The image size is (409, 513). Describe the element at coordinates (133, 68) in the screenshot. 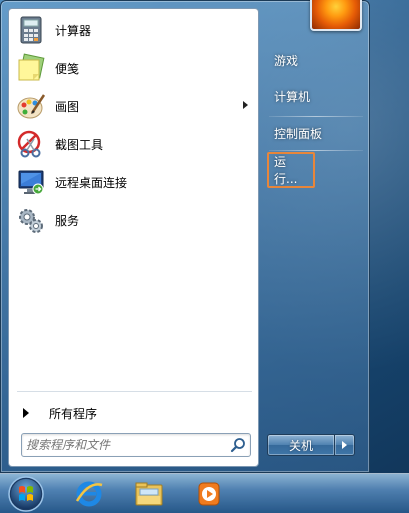

I see `program-item-sticky-notes: 便笺` at that location.